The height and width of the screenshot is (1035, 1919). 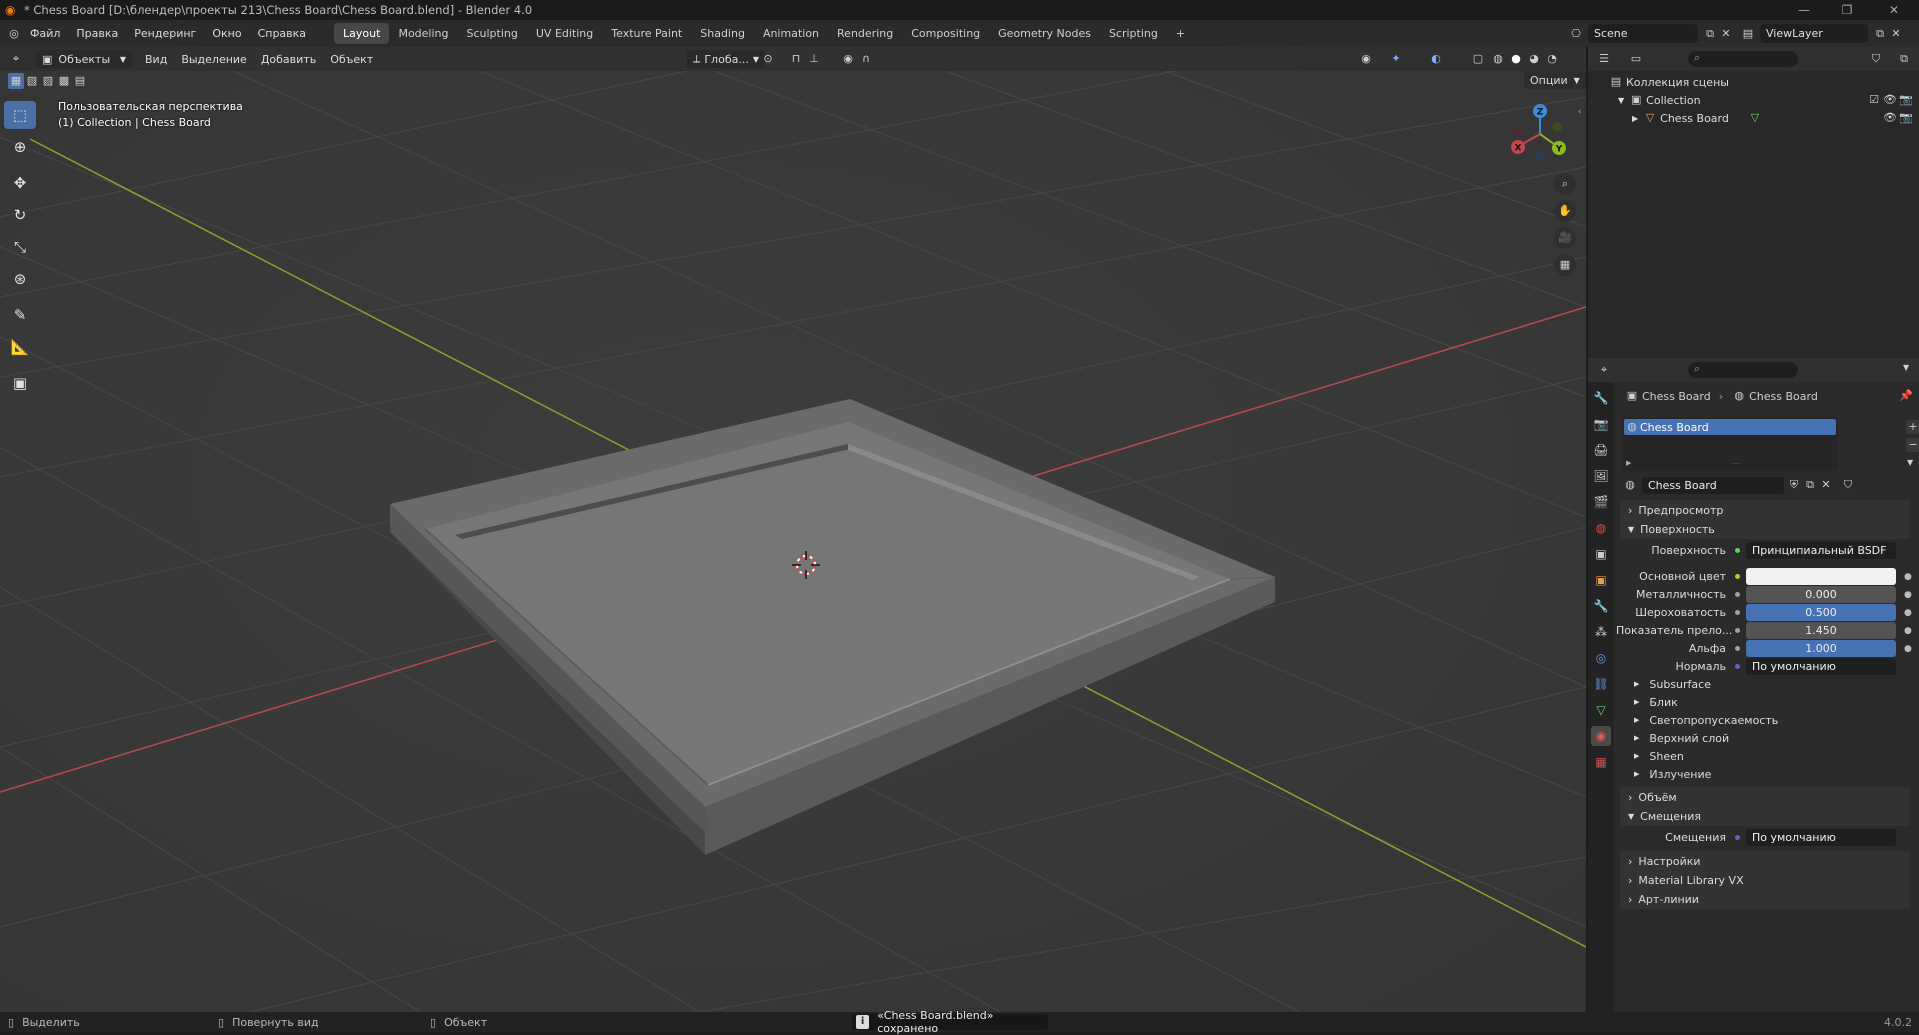 I want to click on tab-animation: Animation, so click(x=791, y=33).